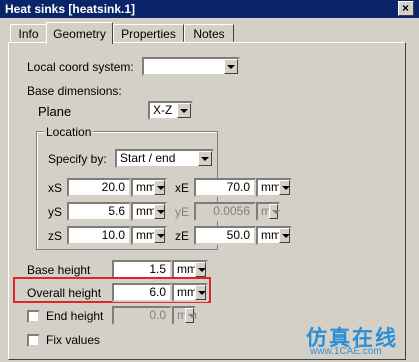 This screenshot has height=362, width=419. Describe the element at coordinates (191, 66) in the screenshot. I see `local-coord-select` at that location.